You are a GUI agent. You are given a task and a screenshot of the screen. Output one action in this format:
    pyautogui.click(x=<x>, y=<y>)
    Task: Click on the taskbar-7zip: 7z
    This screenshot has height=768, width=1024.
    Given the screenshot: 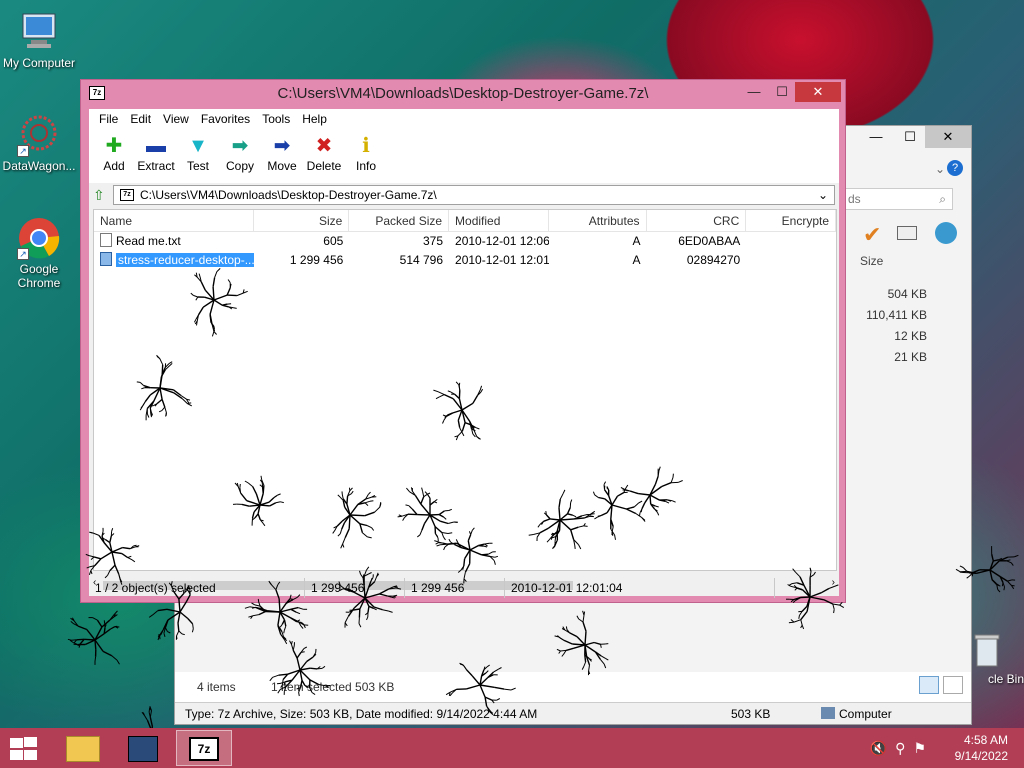 What is the action you would take?
    pyautogui.click(x=204, y=748)
    